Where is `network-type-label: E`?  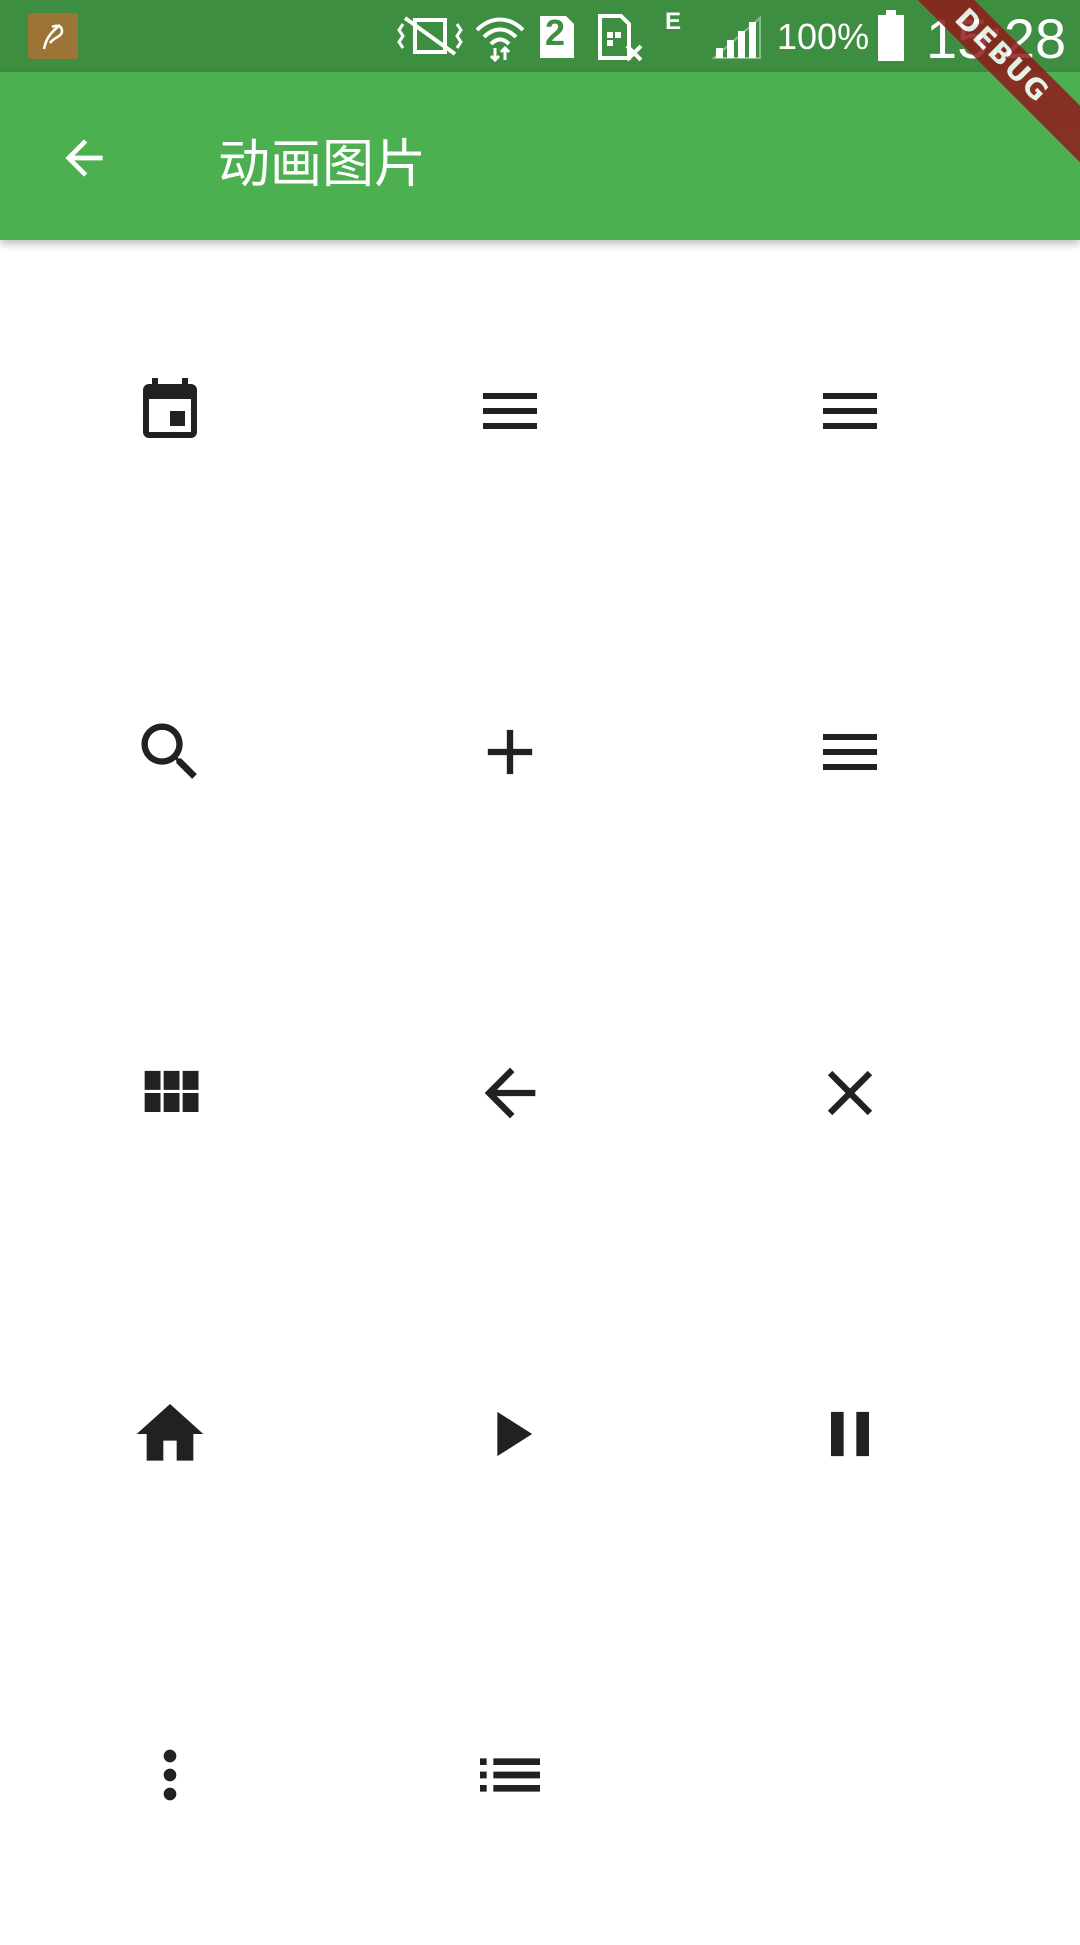
network-type-label: E is located at coordinates (673, 21).